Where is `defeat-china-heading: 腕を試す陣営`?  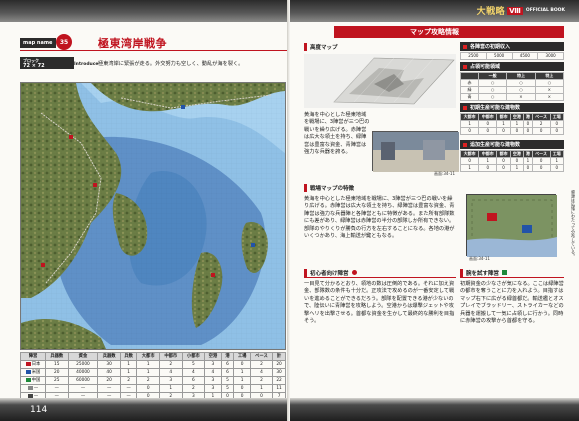
defeat-china-heading: 腕を試す陣営 is located at coordinates (512, 273).